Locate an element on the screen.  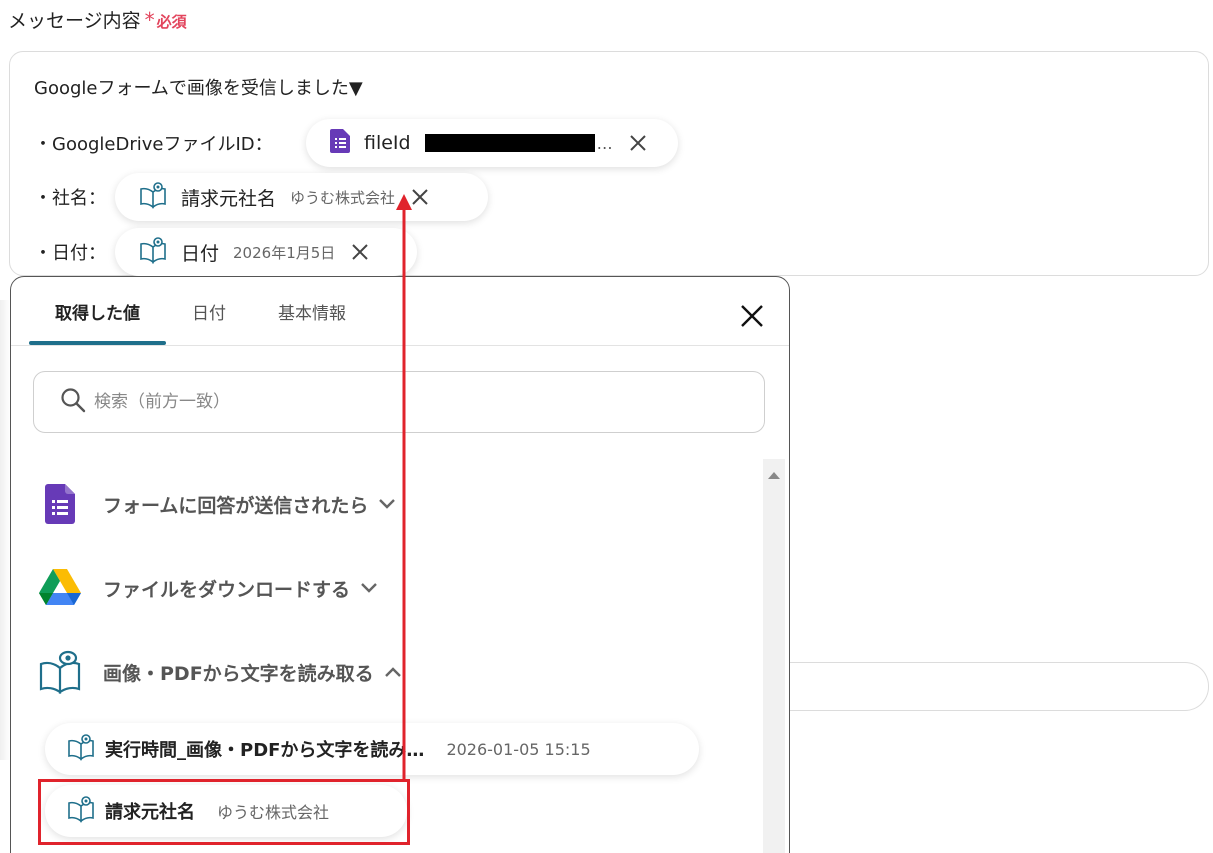
tab-basic-info: 基本情報 is located at coordinates (312, 311).